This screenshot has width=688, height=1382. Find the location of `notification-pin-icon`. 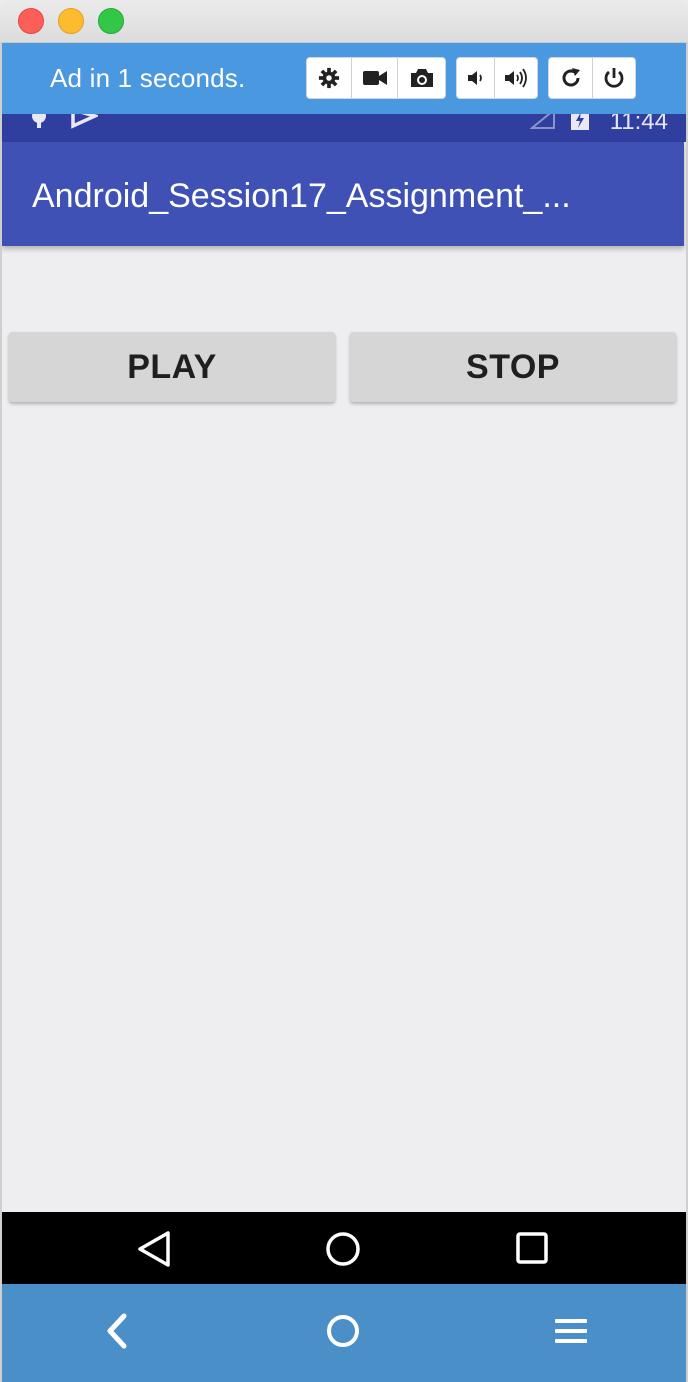

notification-pin-icon is located at coordinates (39, 121).